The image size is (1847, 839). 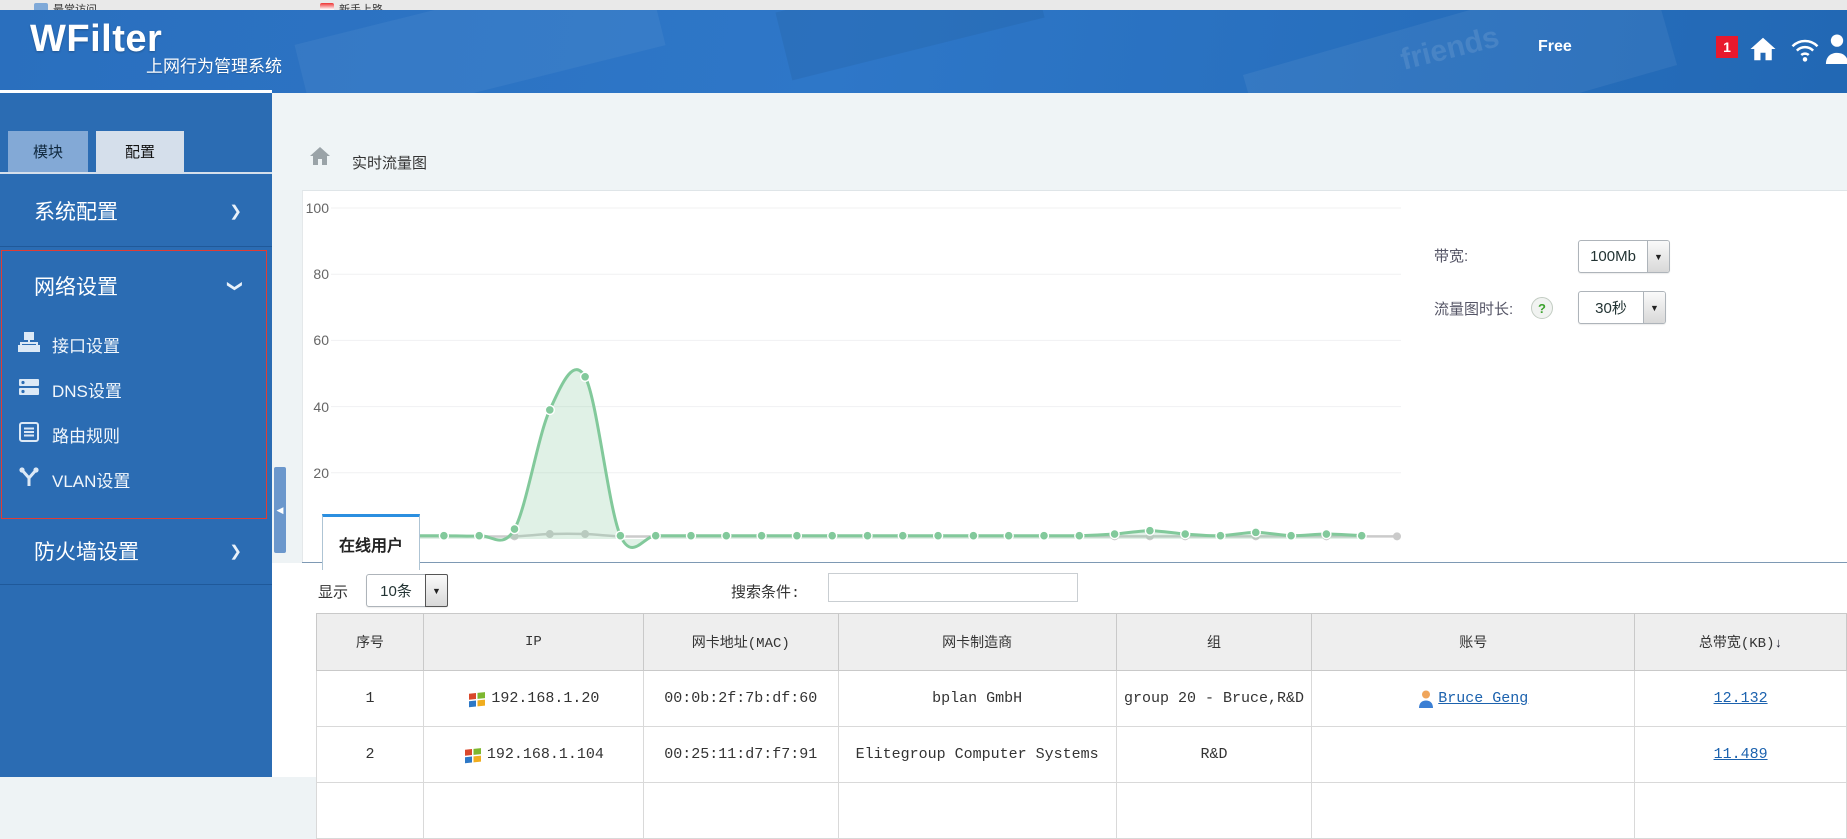 I want to click on wifi-icon, so click(x=1805, y=52).